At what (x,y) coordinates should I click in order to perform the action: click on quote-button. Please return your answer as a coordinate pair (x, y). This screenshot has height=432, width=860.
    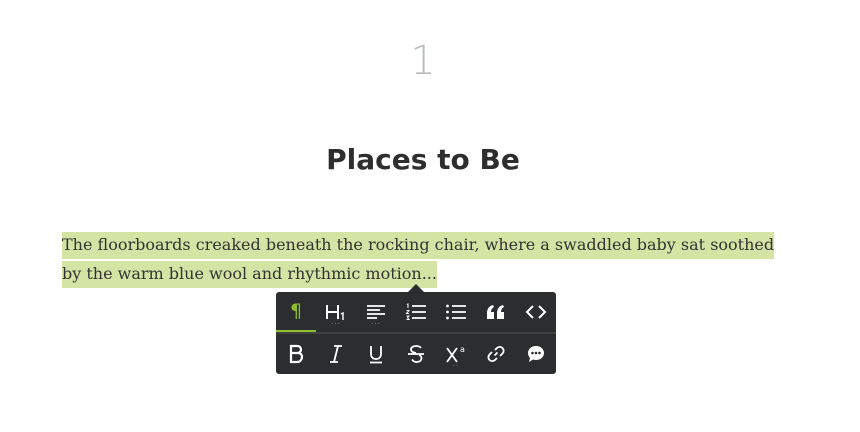
    Looking at the image, I should click on (496, 312).